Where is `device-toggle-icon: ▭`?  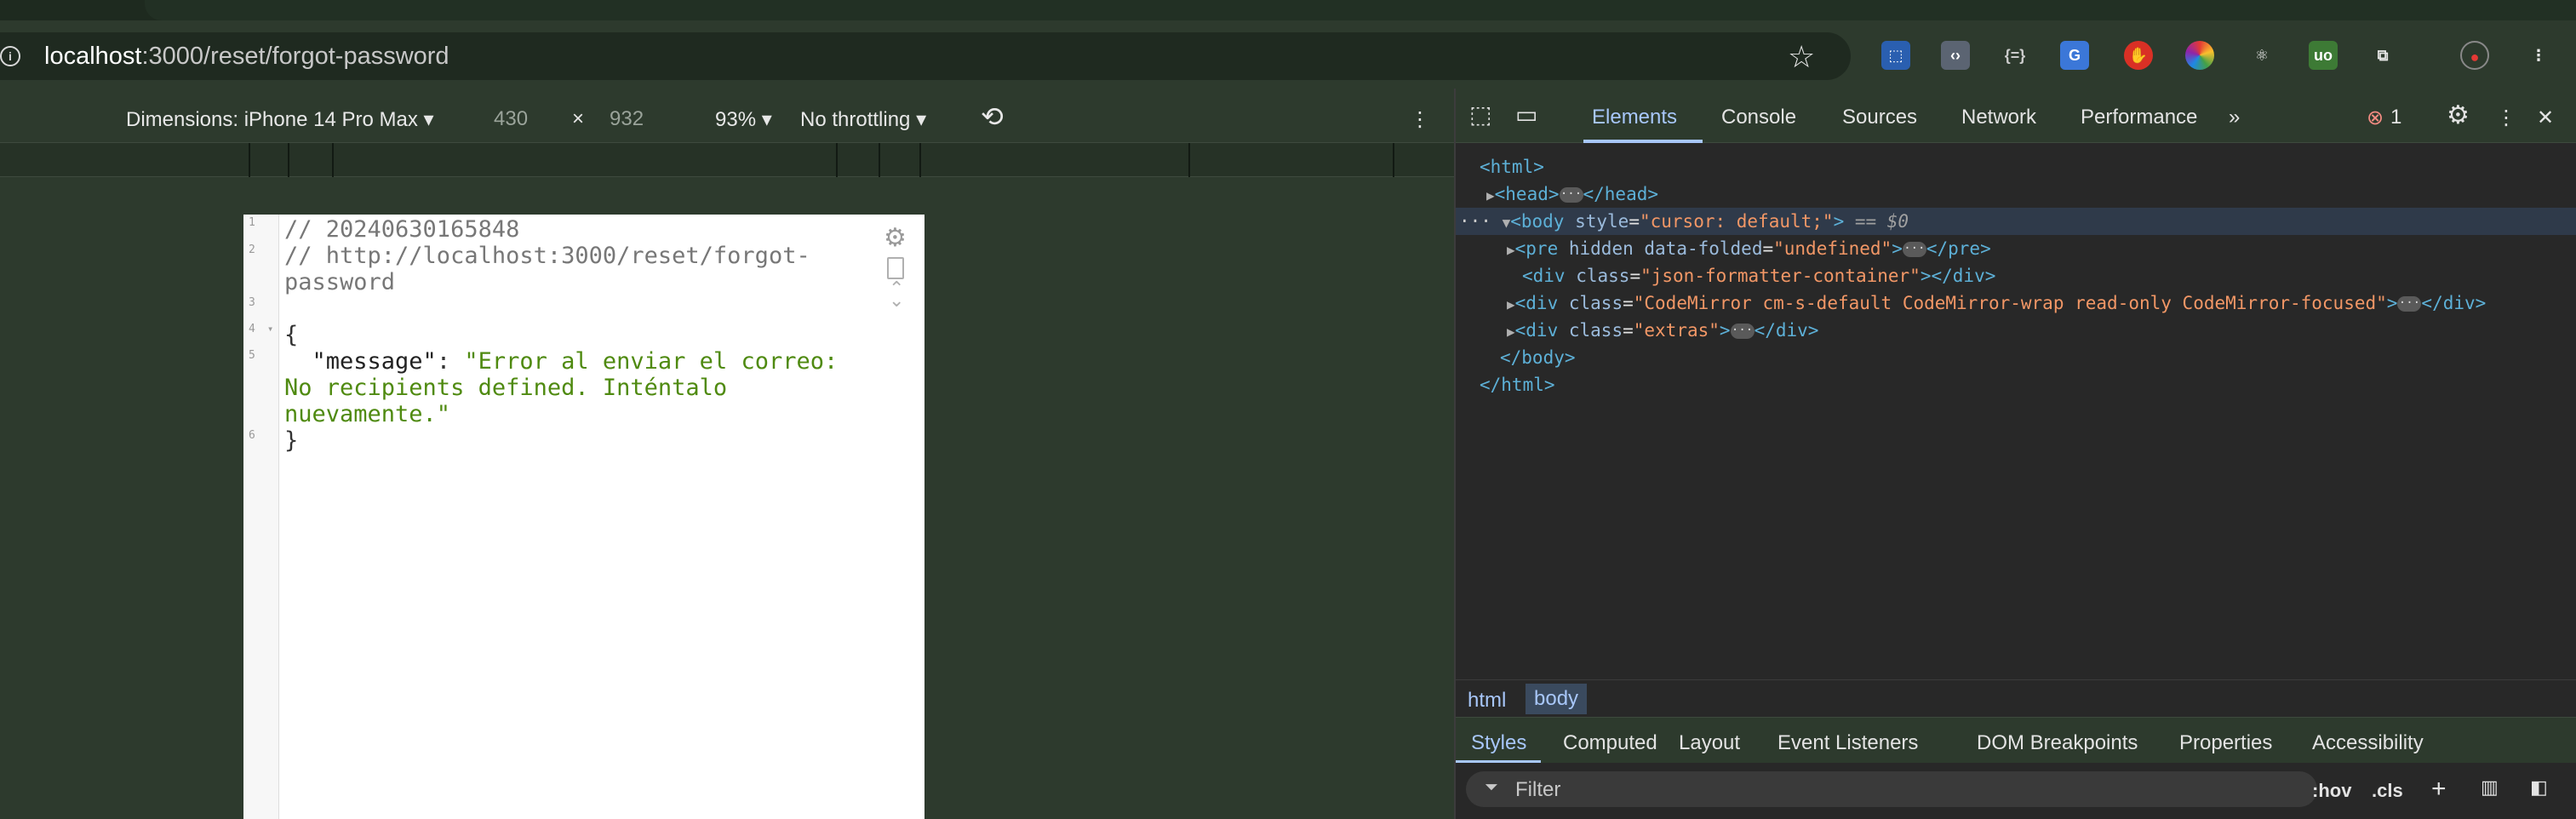 device-toggle-icon: ▭ is located at coordinates (1526, 114).